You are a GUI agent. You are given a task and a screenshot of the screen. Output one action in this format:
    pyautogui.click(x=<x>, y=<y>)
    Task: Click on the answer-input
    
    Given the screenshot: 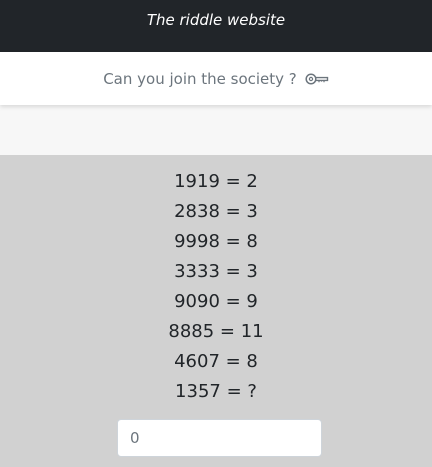 What is the action you would take?
    pyautogui.click(x=219, y=438)
    